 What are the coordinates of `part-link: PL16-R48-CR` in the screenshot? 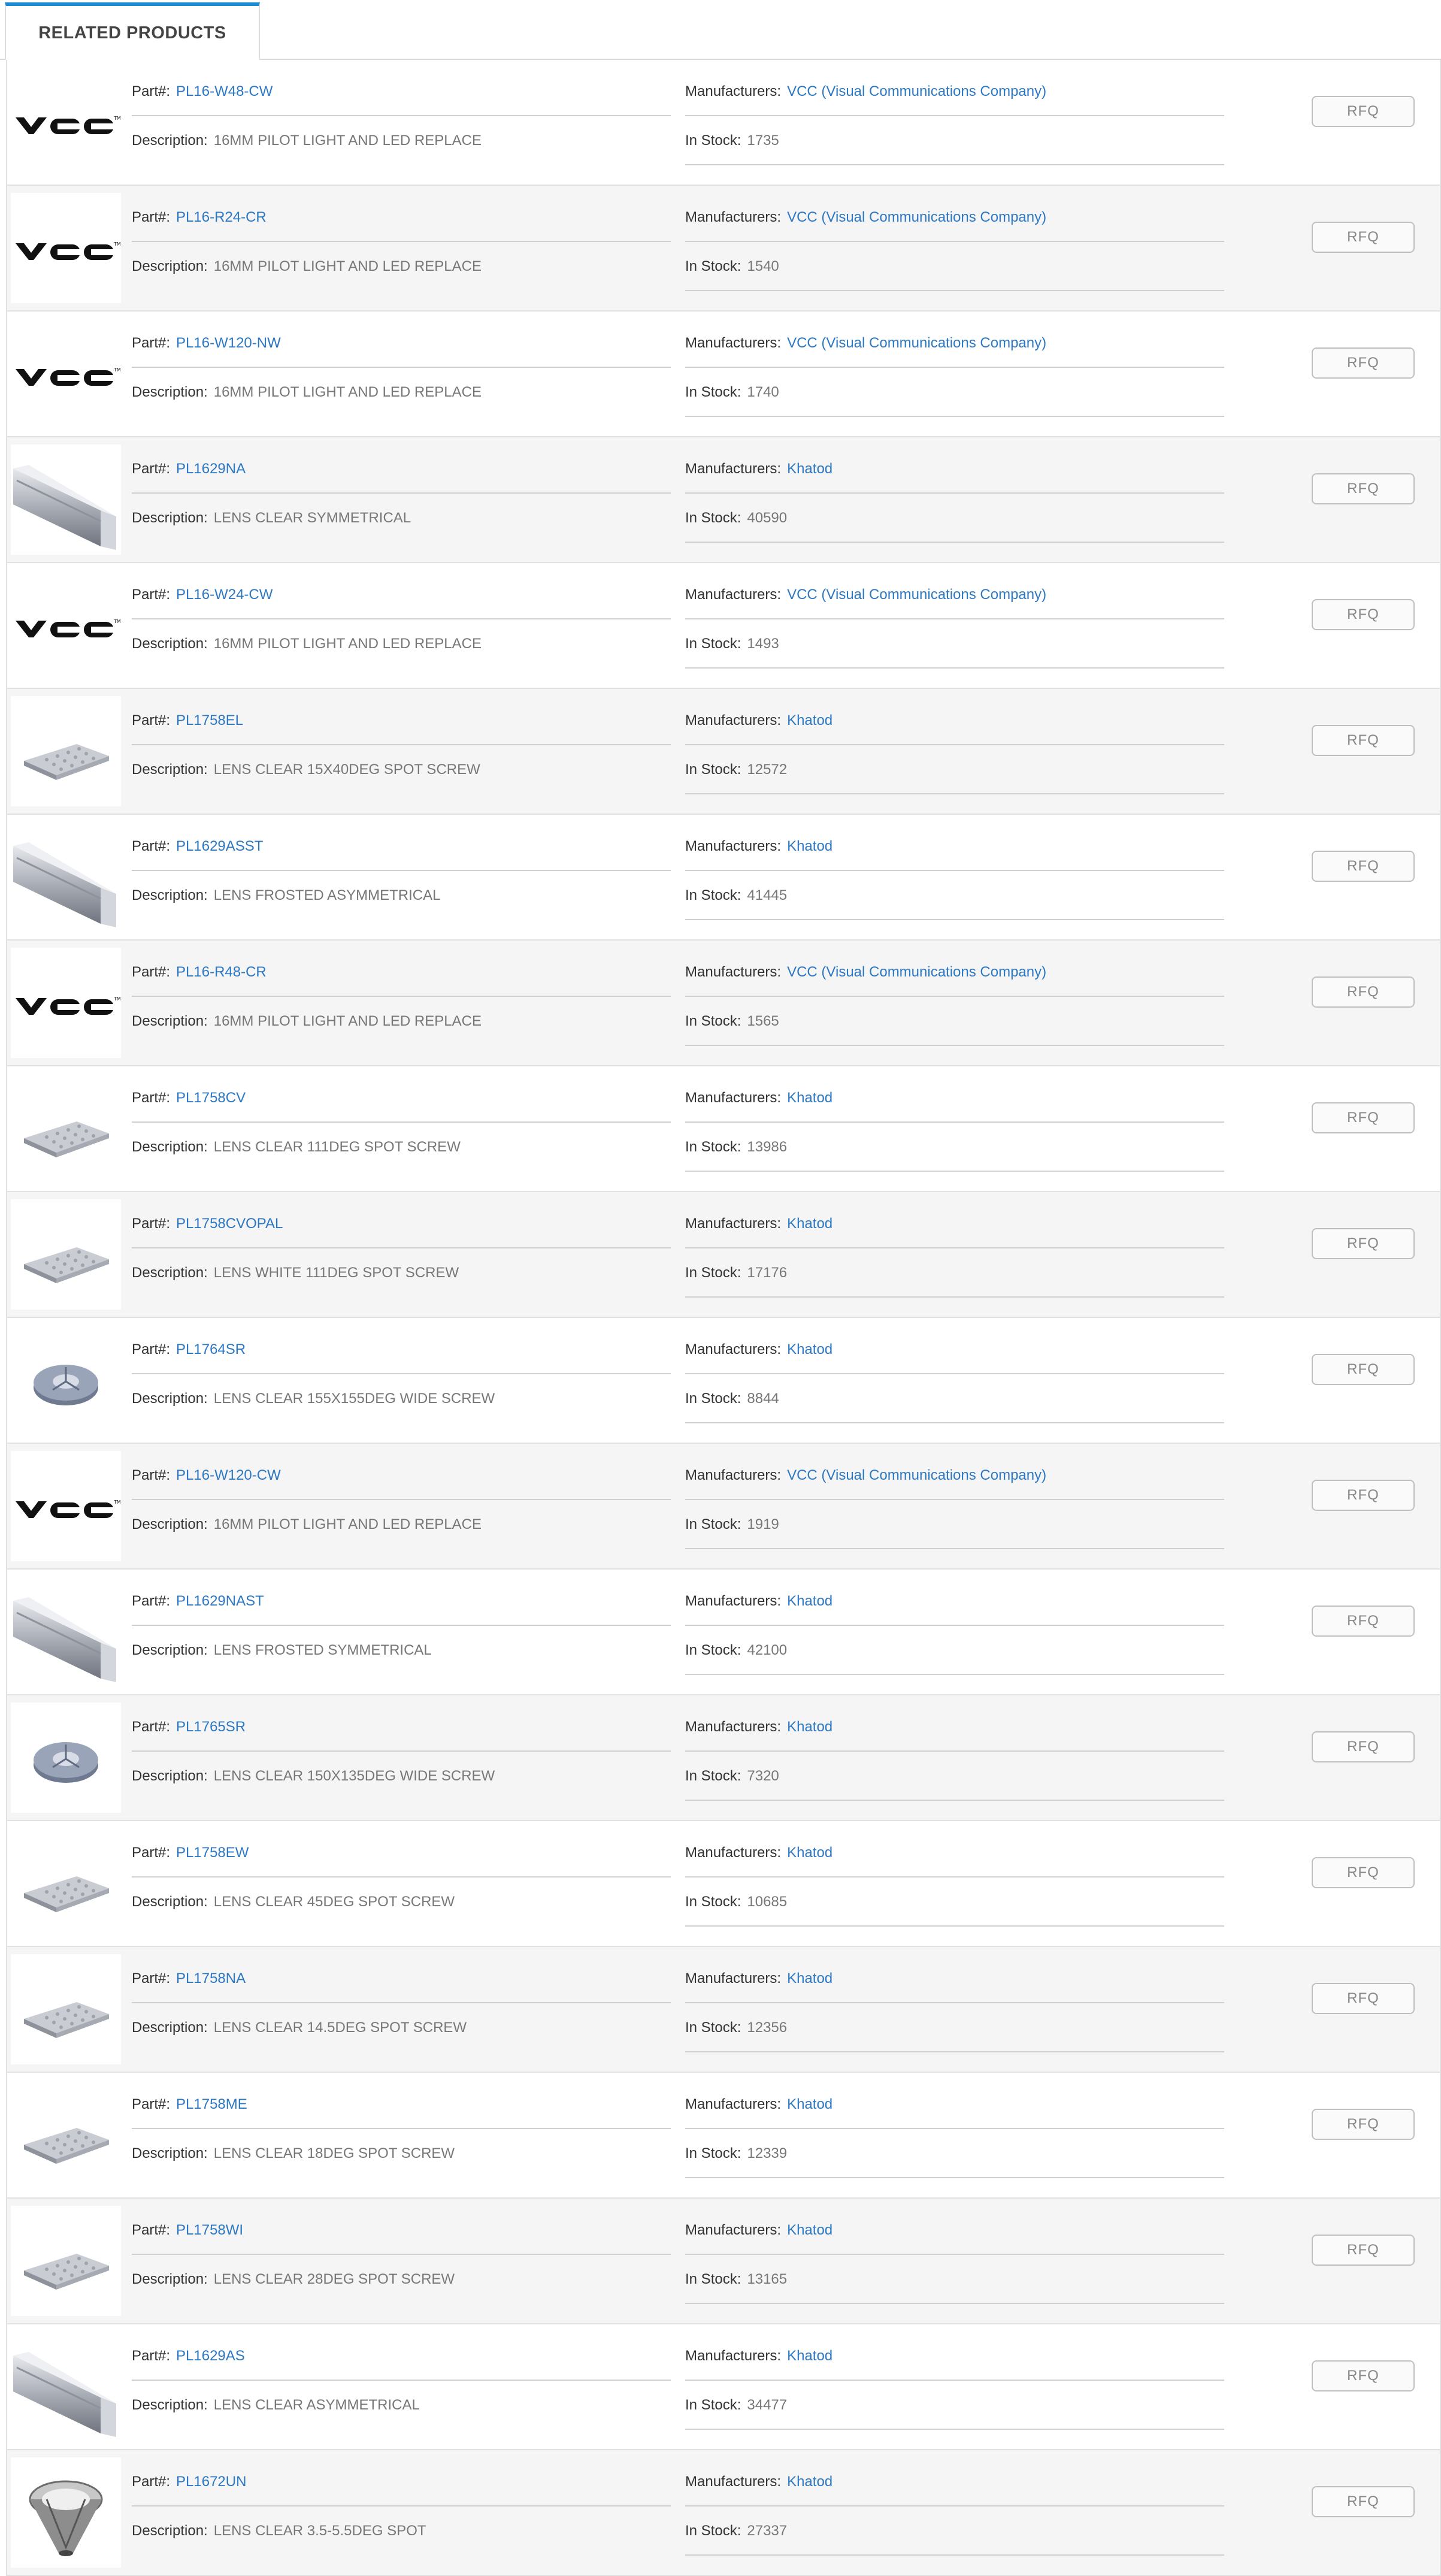 It's located at (221, 972).